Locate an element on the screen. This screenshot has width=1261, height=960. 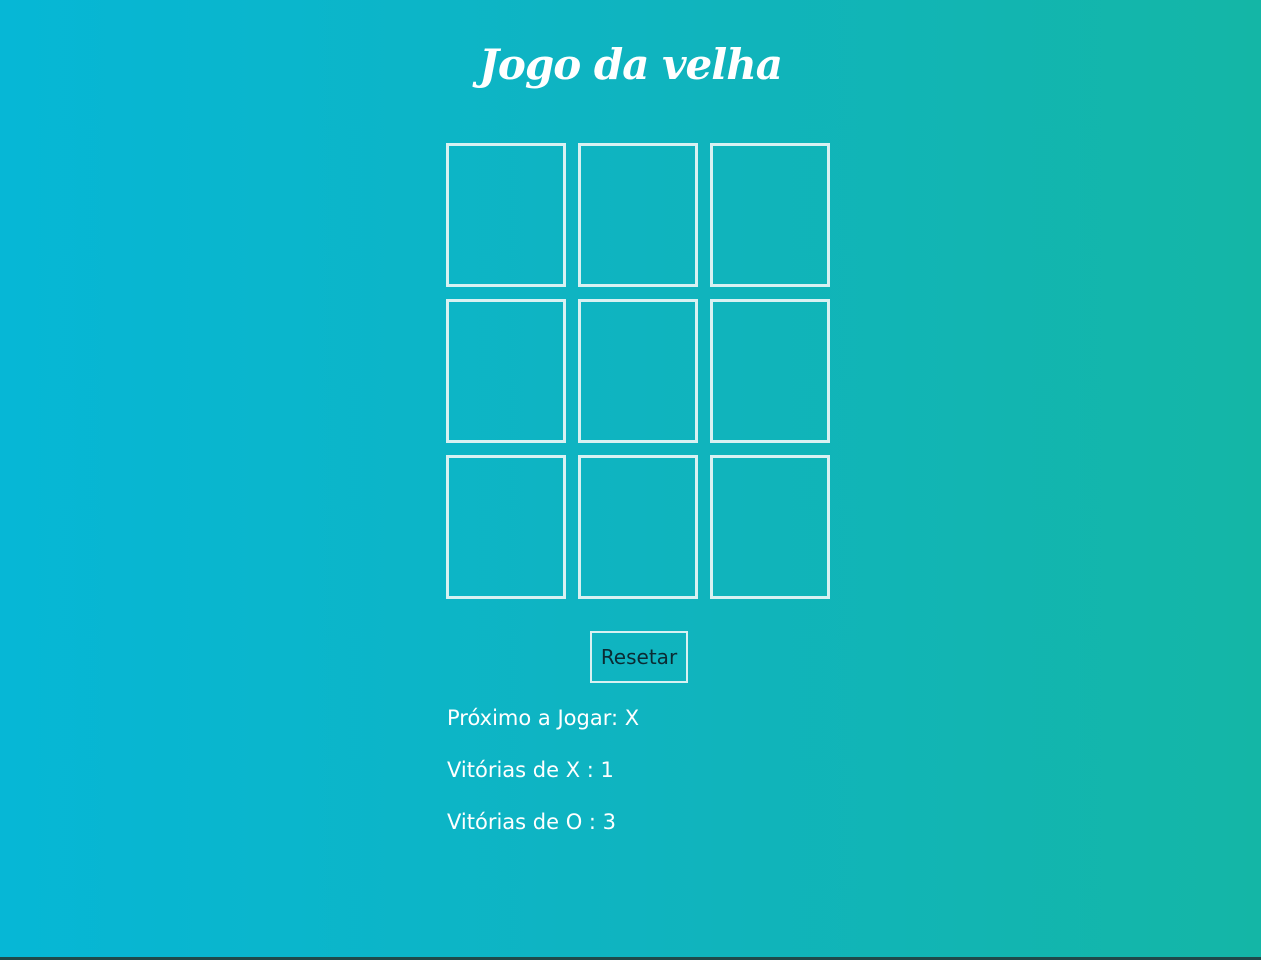
next-player-status: Próximo a Jogar: X is located at coordinates (543, 718).